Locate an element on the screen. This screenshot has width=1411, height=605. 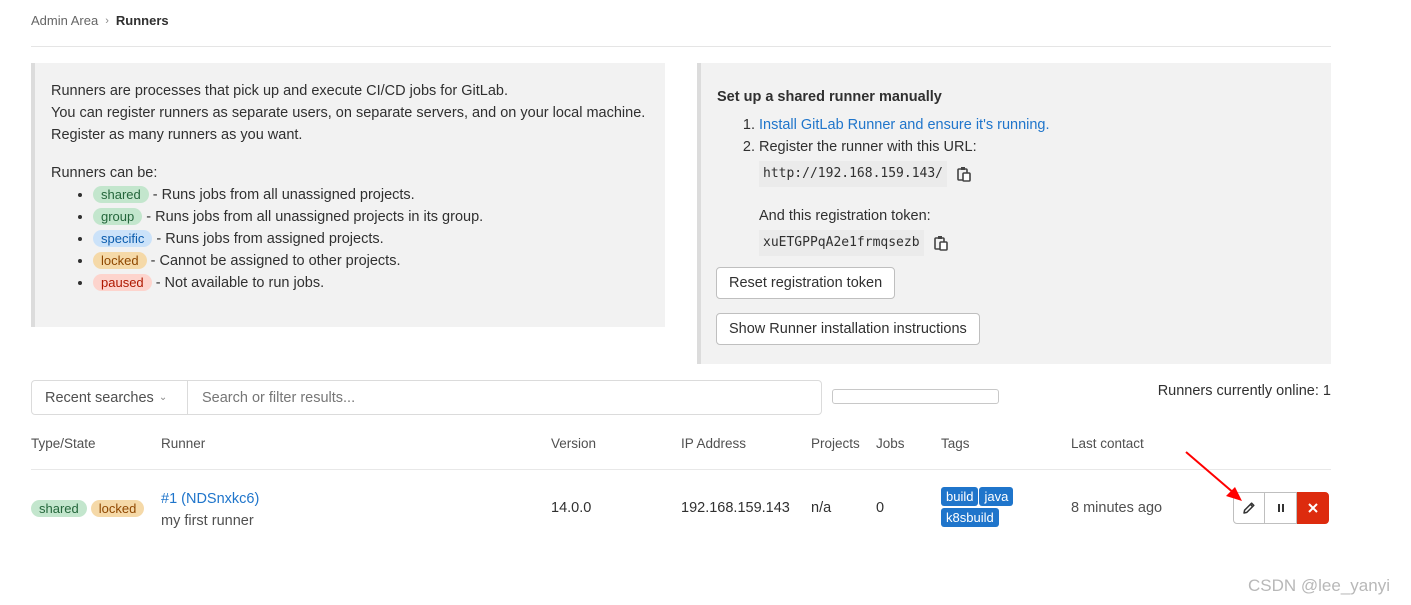
runner-type-desc: - Runs jobs from assigned projects. is located at coordinates (270, 239).